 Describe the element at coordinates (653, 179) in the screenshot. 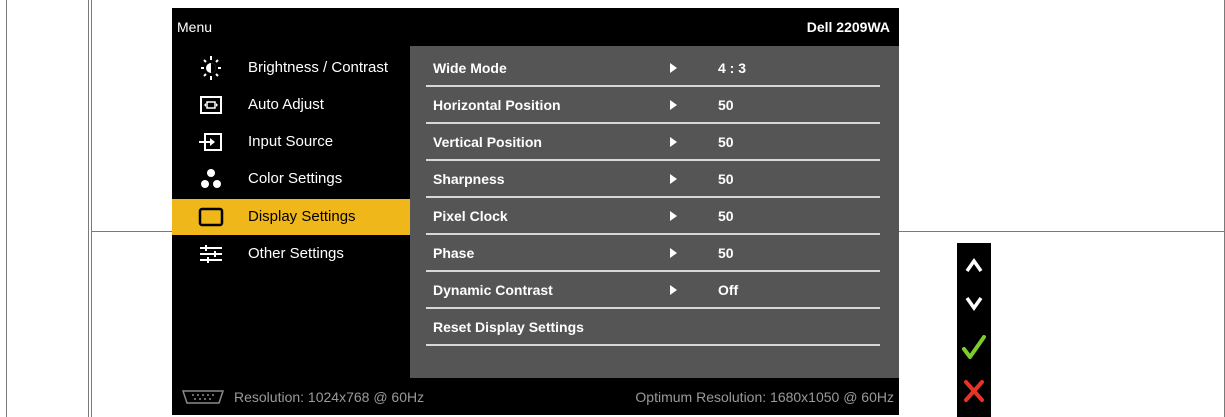

I see `setting-sharpness: Sharpness 50` at that location.